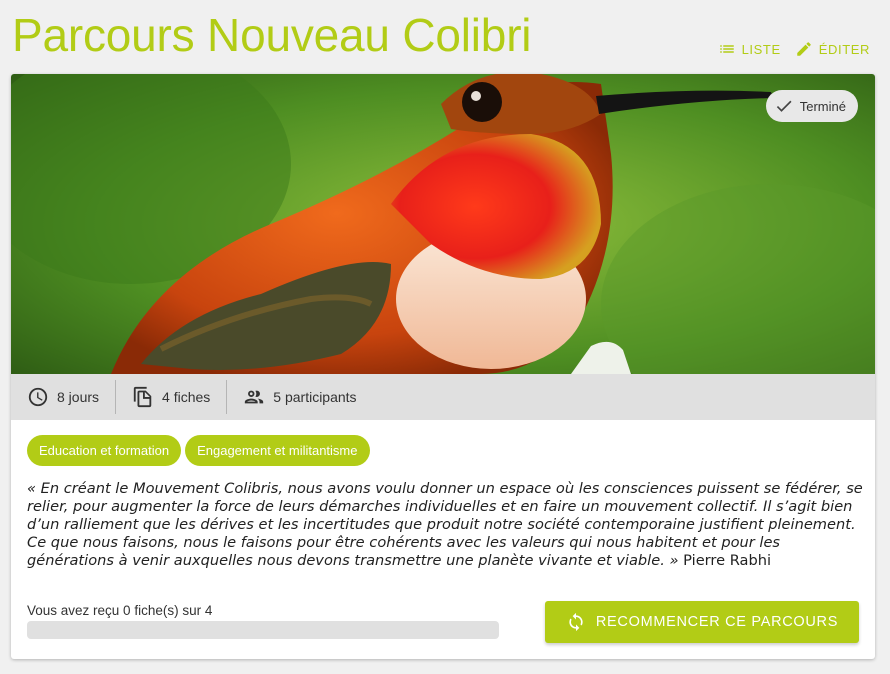 The image size is (890, 674). I want to click on meta-participants-label: 5 participants, so click(315, 397).